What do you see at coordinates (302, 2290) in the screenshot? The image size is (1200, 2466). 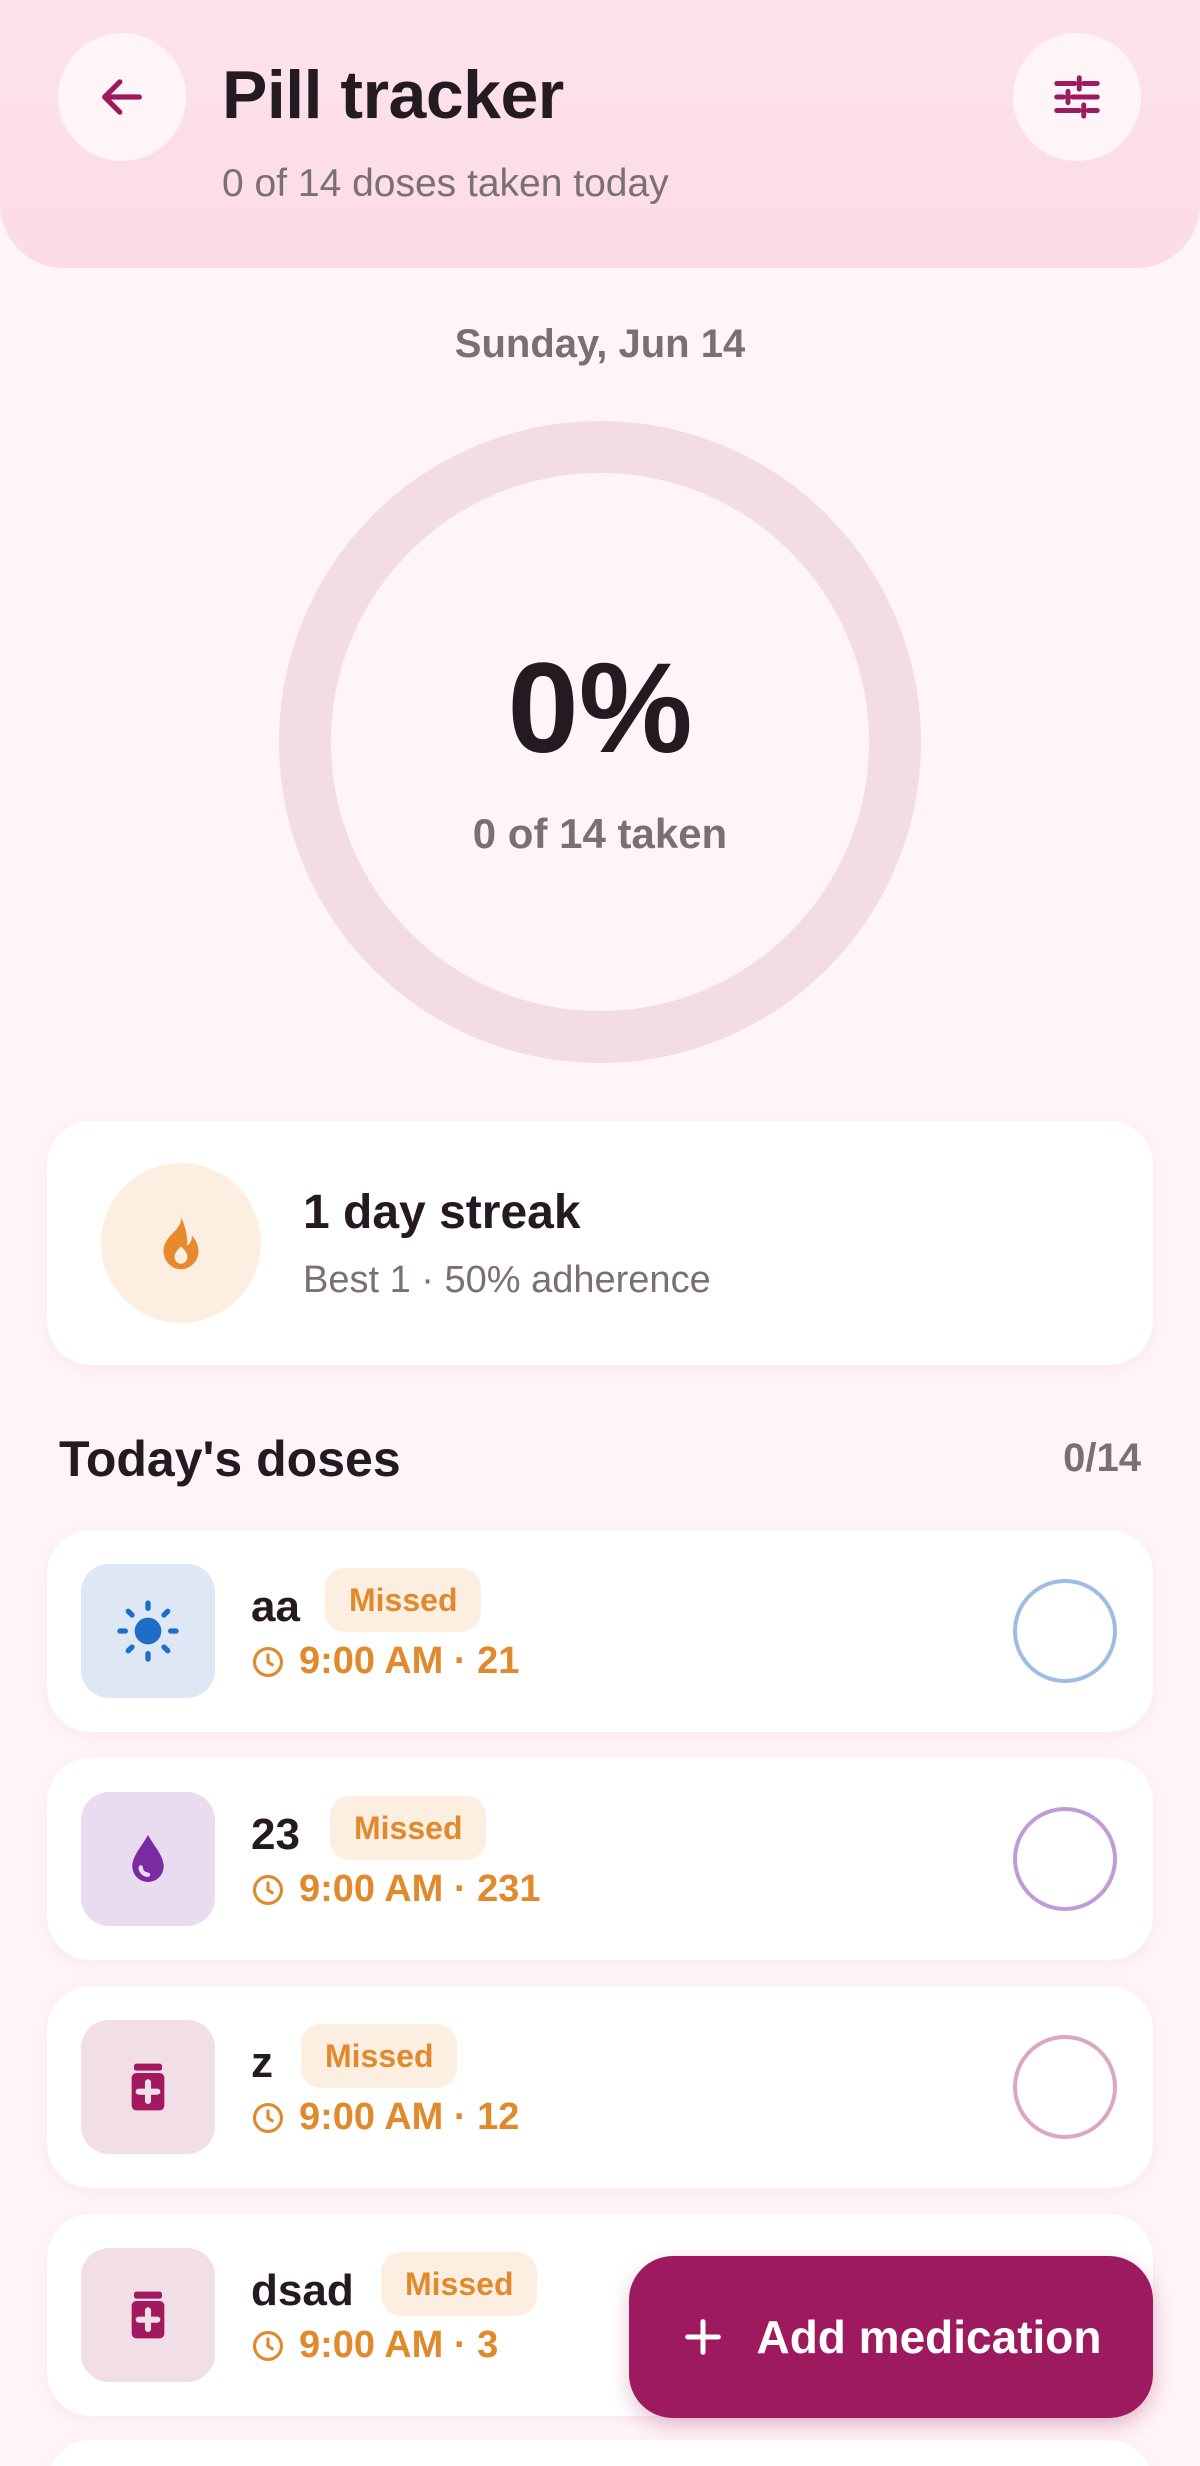 I see `med-name: dsad` at bounding box center [302, 2290].